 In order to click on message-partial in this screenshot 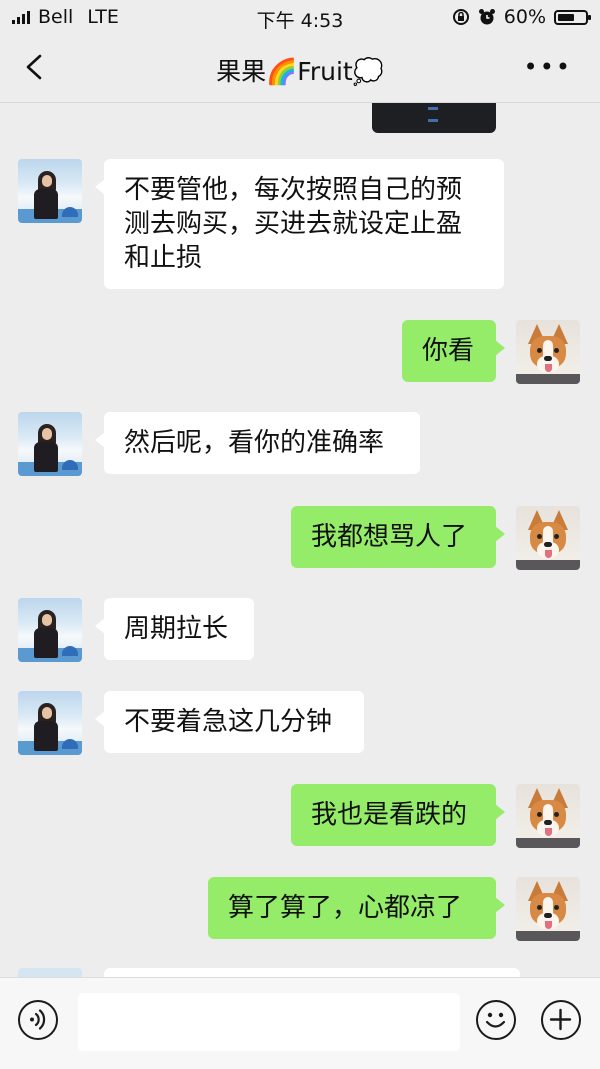, I will do `click(300, 972)`.